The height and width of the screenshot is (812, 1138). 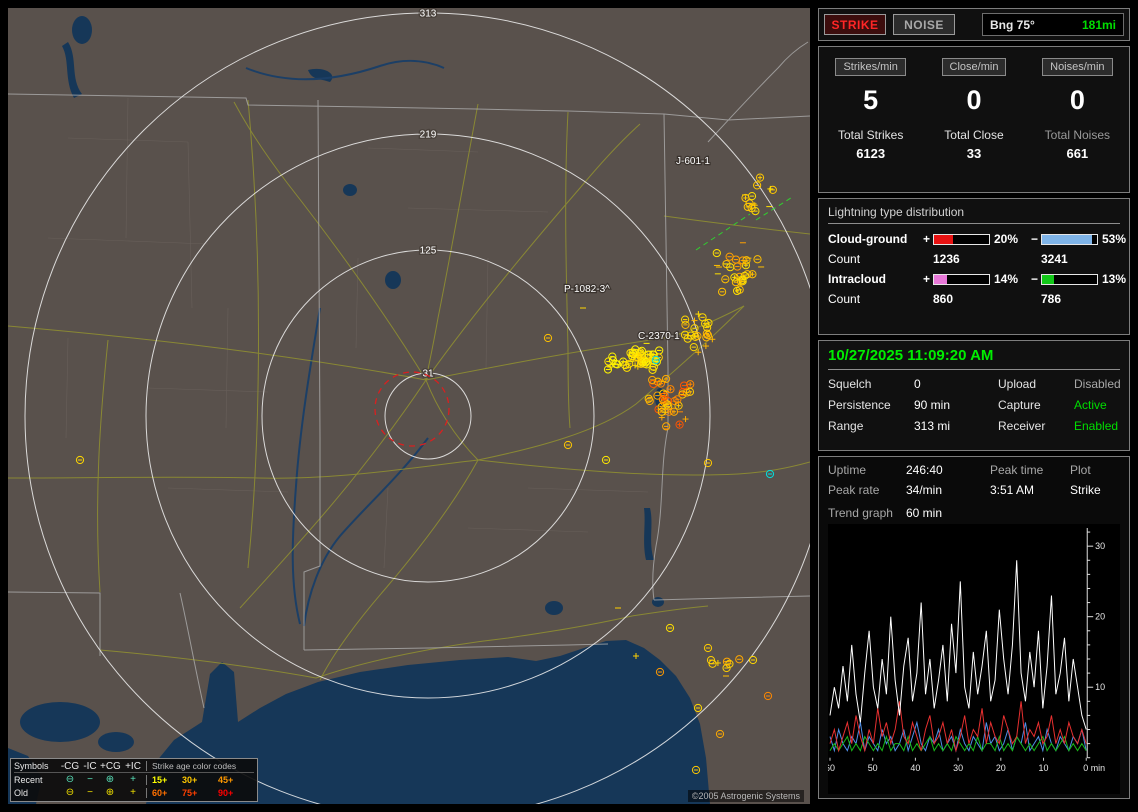 What do you see at coordinates (854, 490) in the screenshot?
I see `peak-rate-label: Peak rate` at bounding box center [854, 490].